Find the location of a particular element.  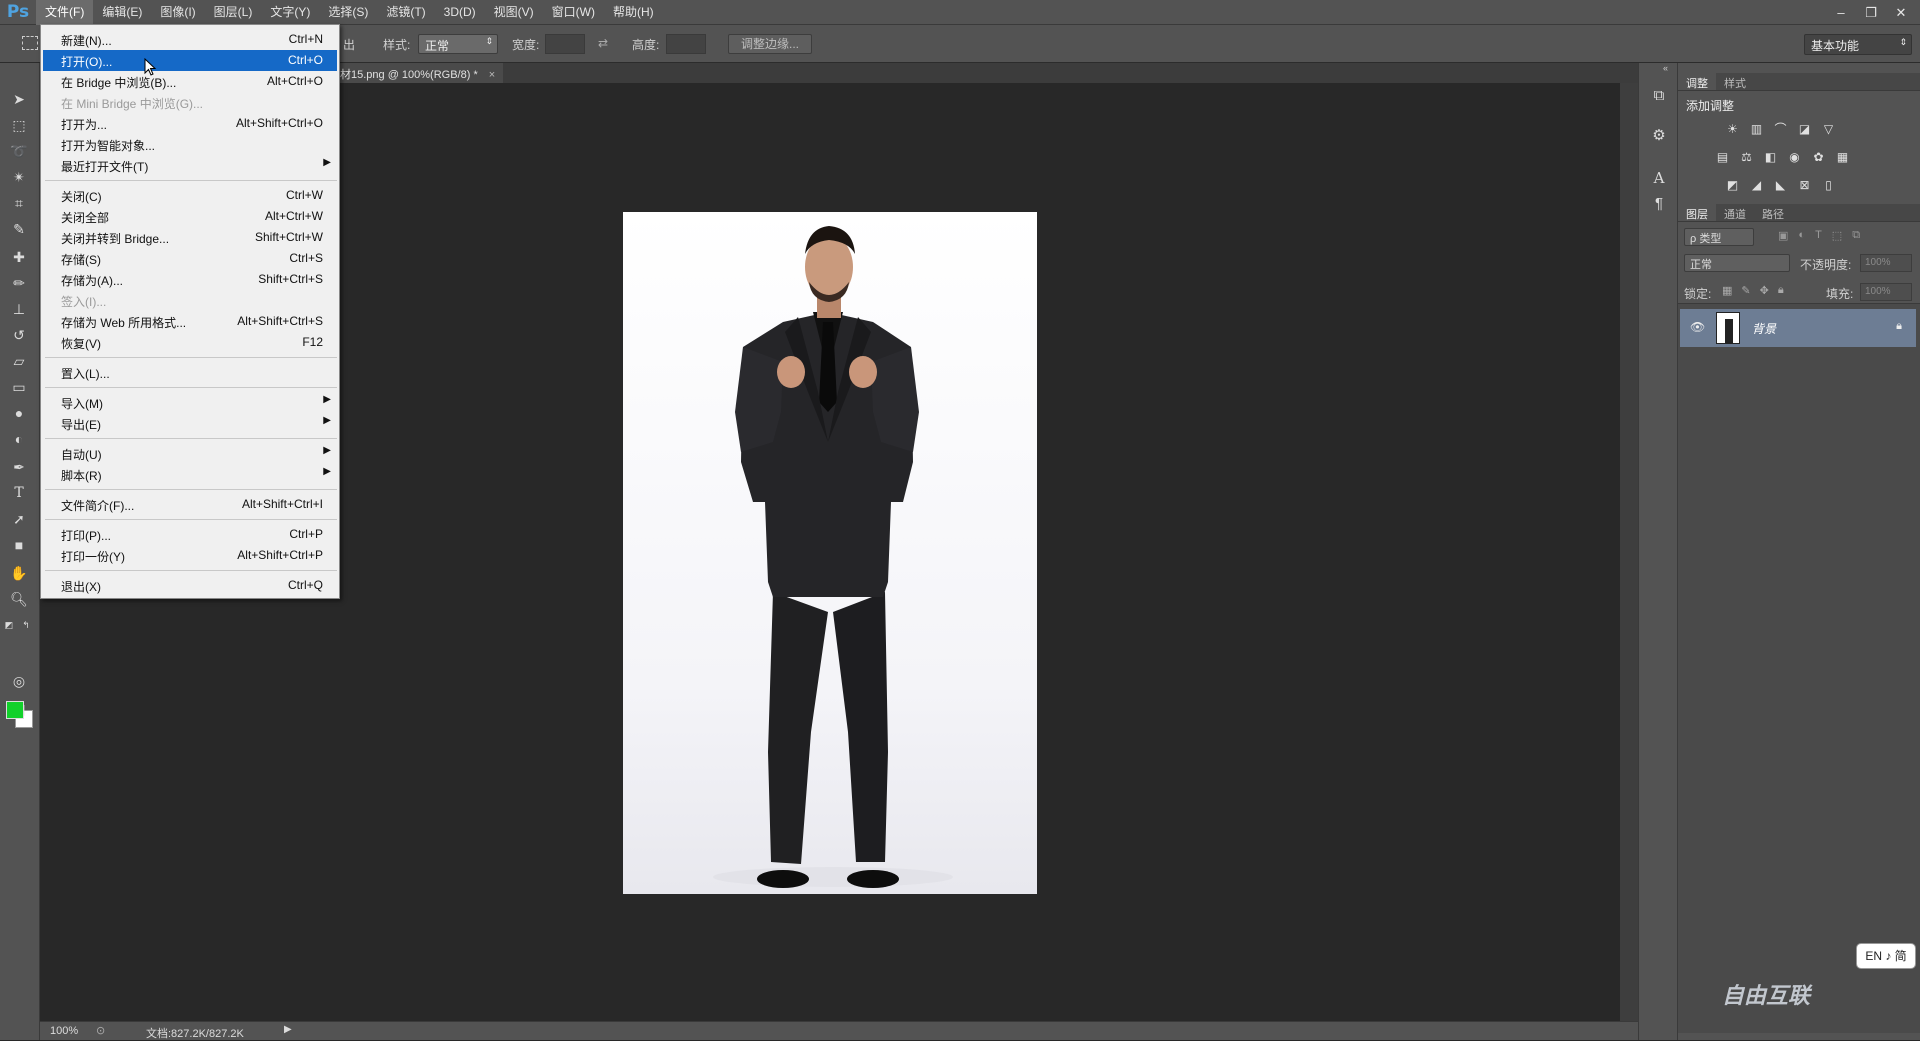

lock-position-icon: ✥ is located at coordinates (1764, 290).